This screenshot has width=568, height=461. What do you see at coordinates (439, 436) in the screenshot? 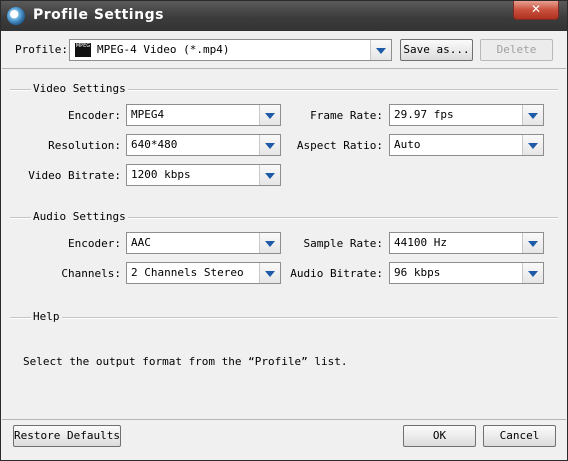
I see `ok-button: OK` at bounding box center [439, 436].